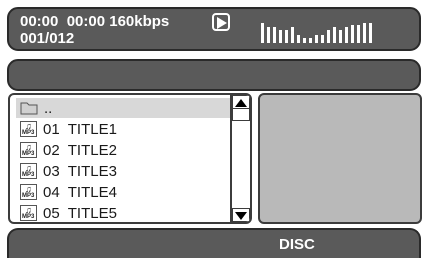 The height and width of the screenshot is (258, 427). I want to click on list-item-label: 02 TITLE2, so click(80, 150).